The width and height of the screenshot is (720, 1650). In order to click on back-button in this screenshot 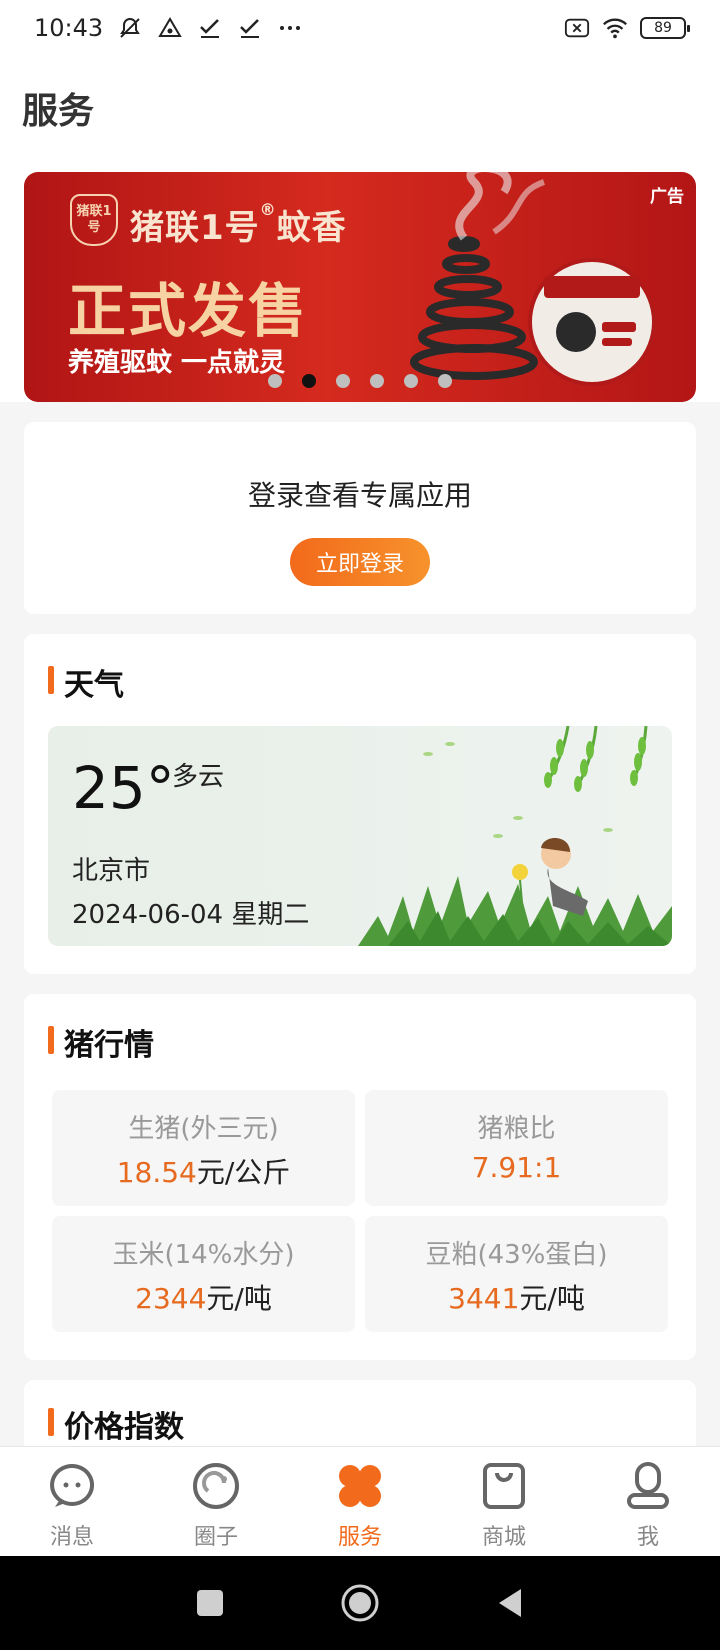, I will do `click(510, 1603)`.